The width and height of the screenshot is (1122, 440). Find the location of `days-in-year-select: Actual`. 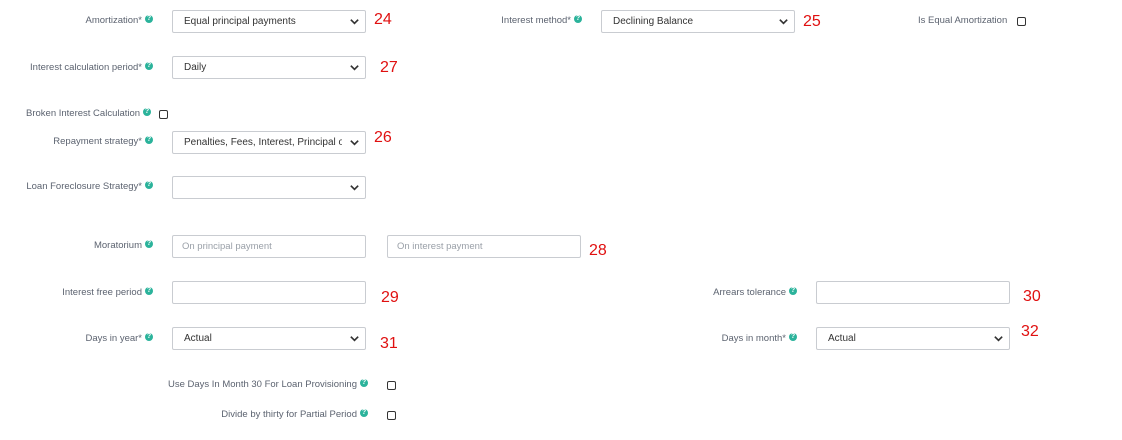

days-in-year-select: Actual is located at coordinates (269, 338).